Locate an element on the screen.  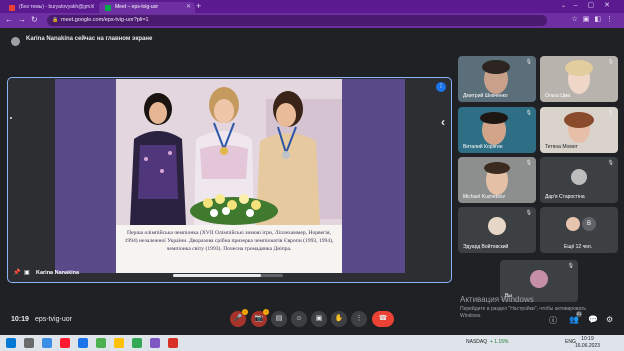
participant-tile: 🎙 Эдуард Войтовский is located at coordinates (497, 230).